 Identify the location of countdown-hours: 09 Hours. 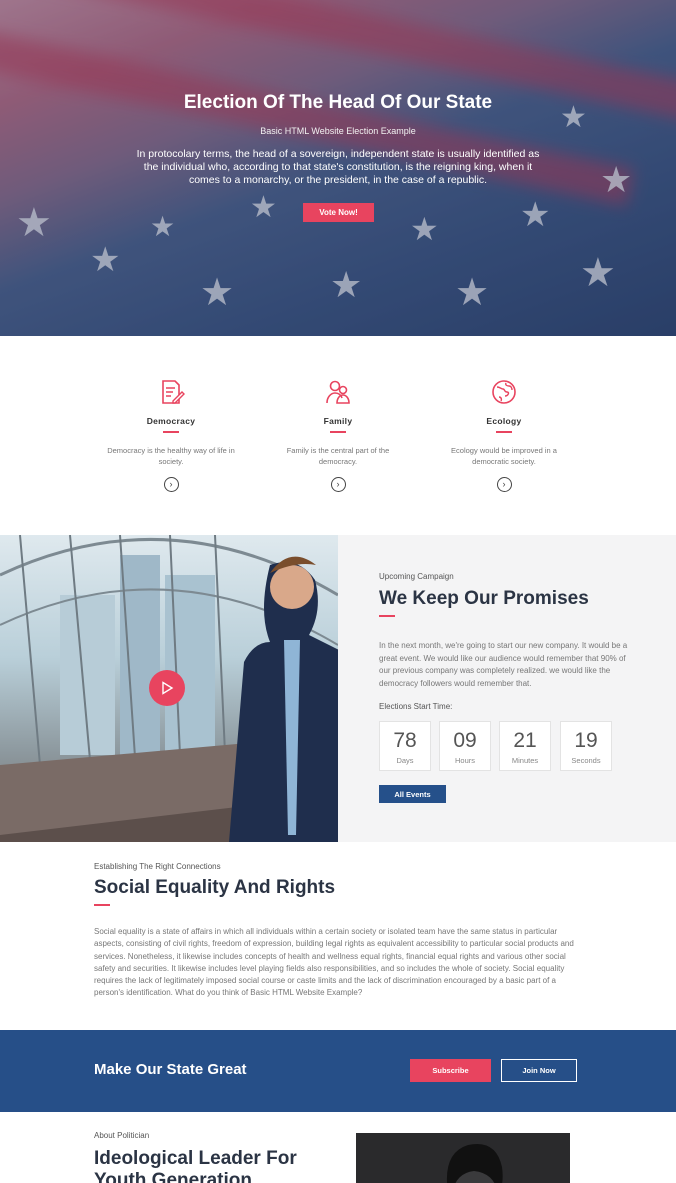
(465, 746).